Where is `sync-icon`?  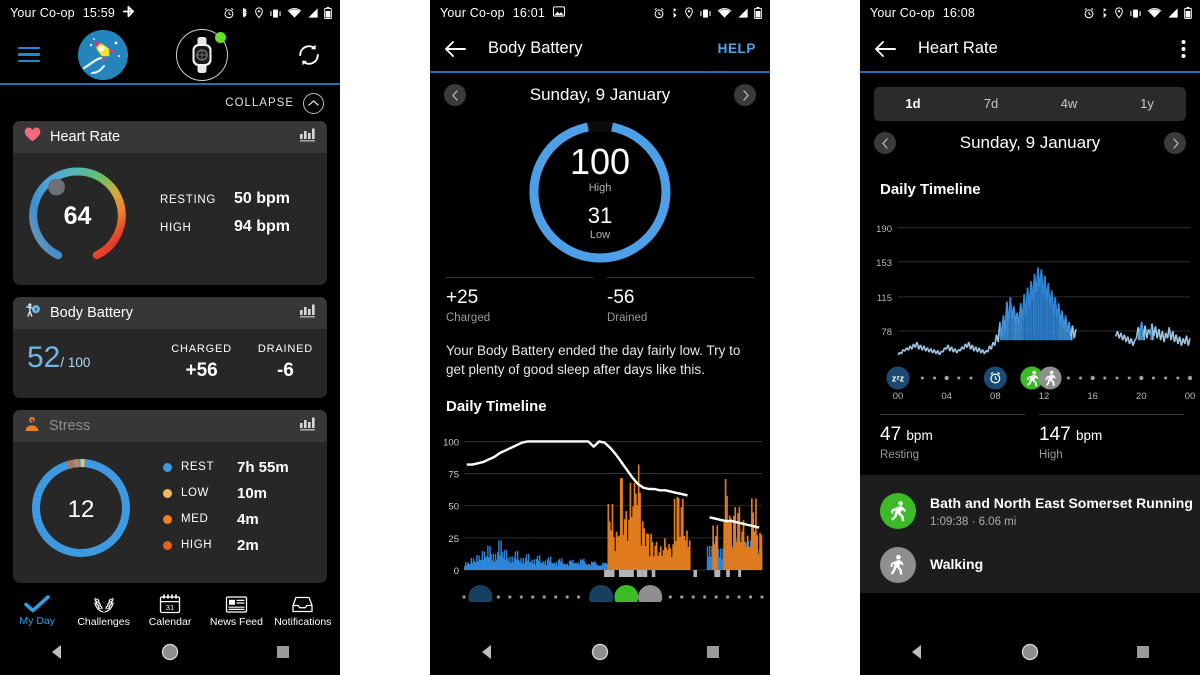 sync-icon is located at coordinates (309, 55).